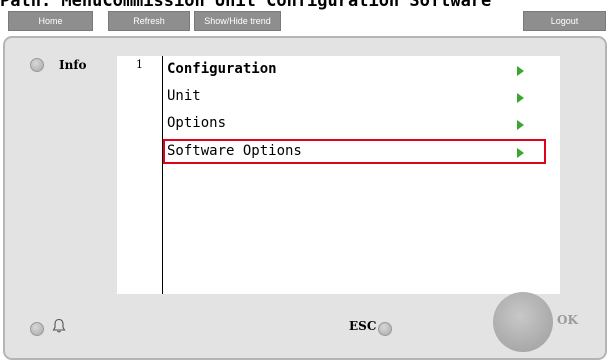 Image resolution: width=610 pixels, height=363 pixels. I want to click on menu-item-label: Options, so click(197, 123).